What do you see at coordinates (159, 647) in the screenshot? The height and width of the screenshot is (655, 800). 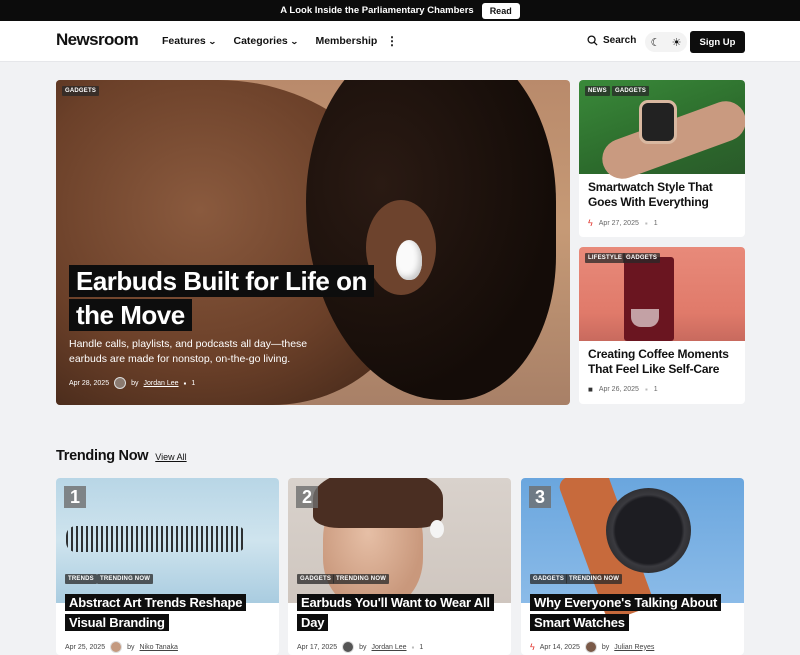 I see `trending-author-link: Niko Tanaka` at bounding box center [159, 647].